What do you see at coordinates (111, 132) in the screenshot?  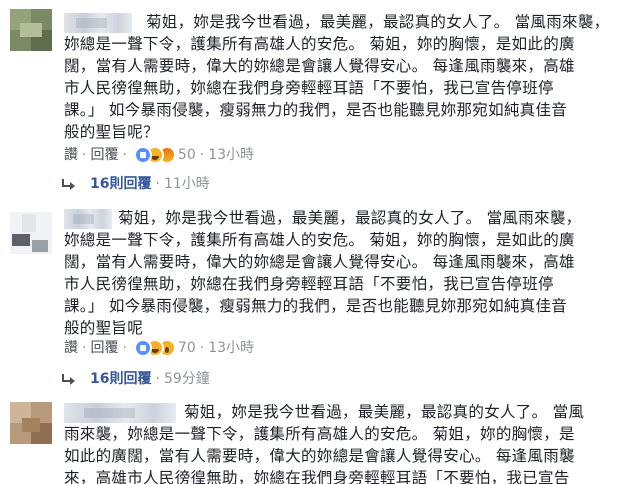 I see `comment-line: 般的聖旨呢？` at bounding box center [111, 132].